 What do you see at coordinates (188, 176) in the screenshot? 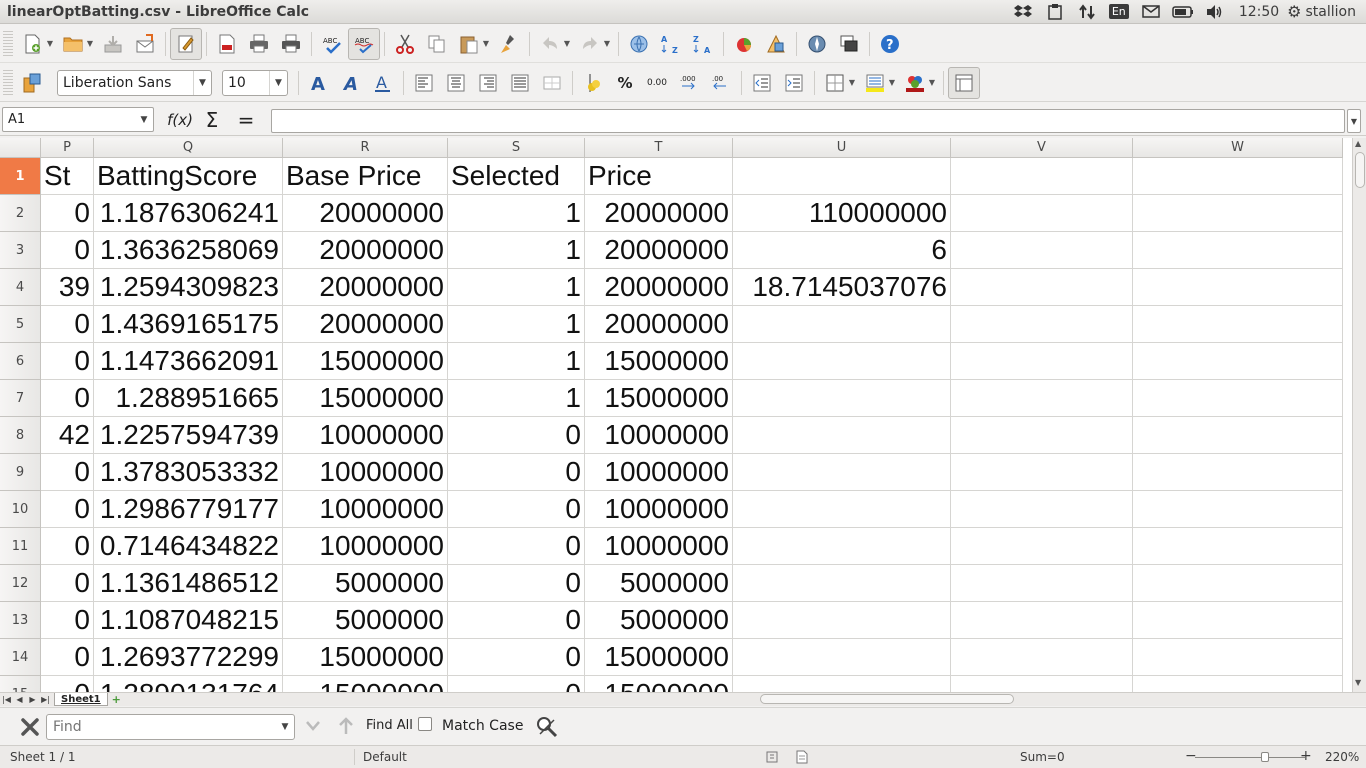
I see `cell: BattingScore` at bounding box center [188, 176].